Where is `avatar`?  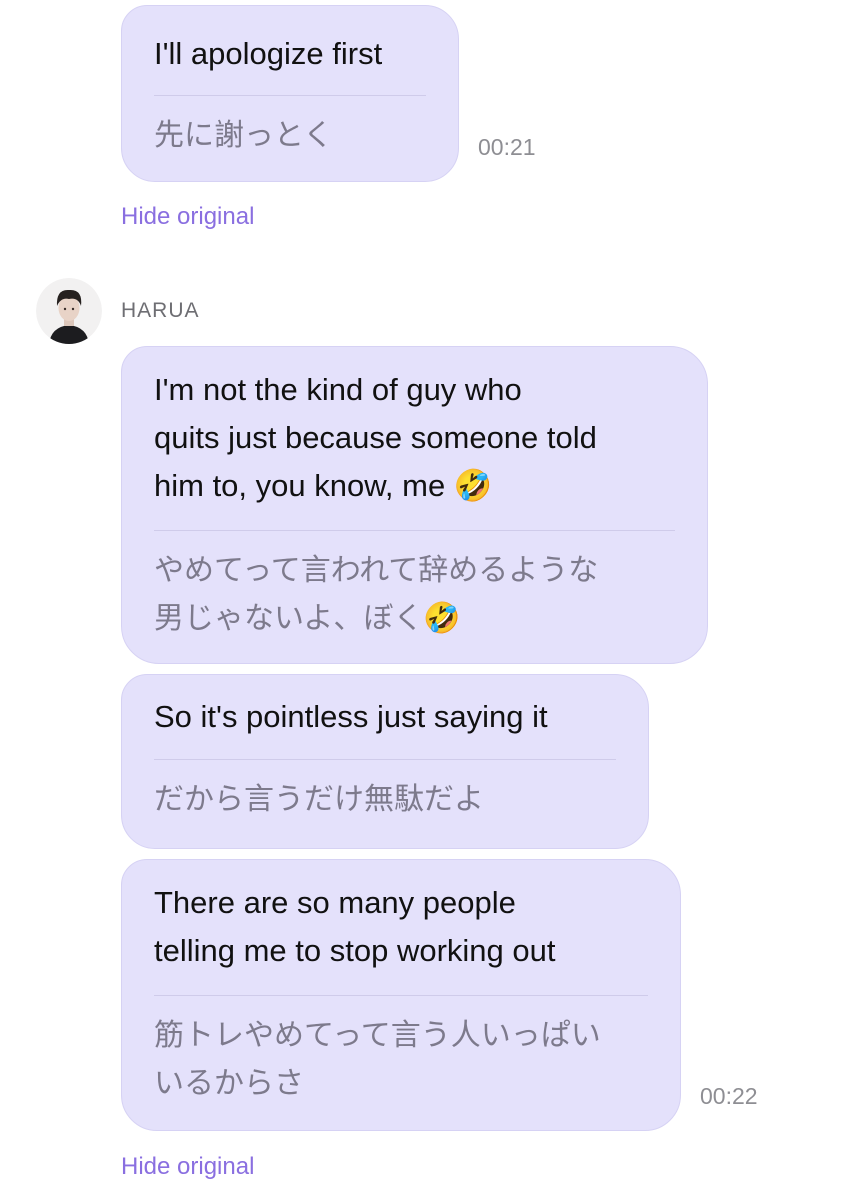 avatar is located at coordinates (69, 311).